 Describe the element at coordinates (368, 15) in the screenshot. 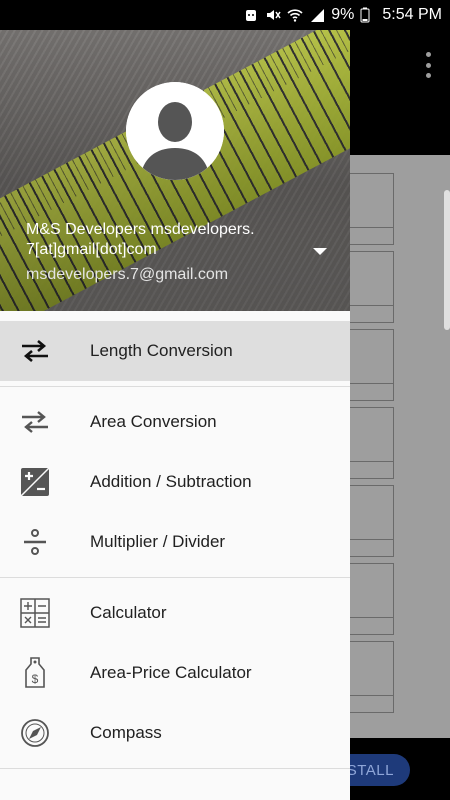

I see `battery-icon` at that location.